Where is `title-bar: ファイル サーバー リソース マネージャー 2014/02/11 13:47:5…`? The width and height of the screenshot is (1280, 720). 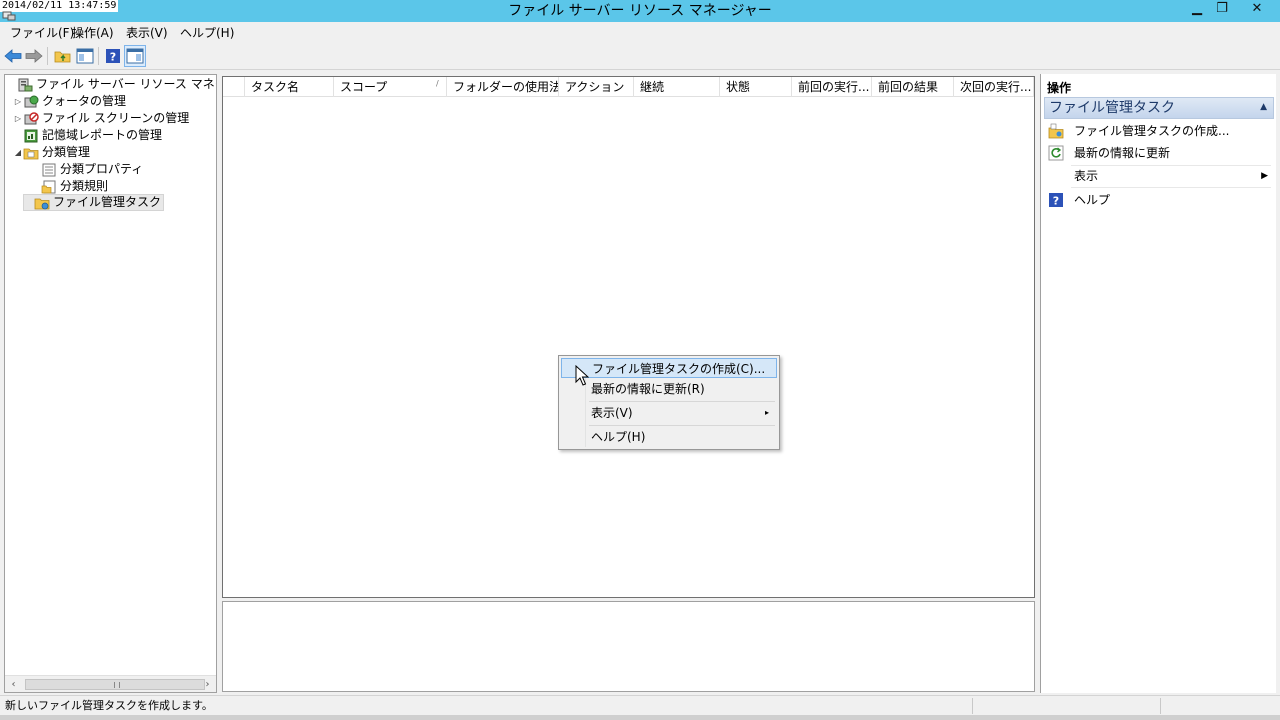
title-bar: ファイル サーバー リソース マネージャー 2014/02/11 13:47:5… is located at coordinates (640, 11).